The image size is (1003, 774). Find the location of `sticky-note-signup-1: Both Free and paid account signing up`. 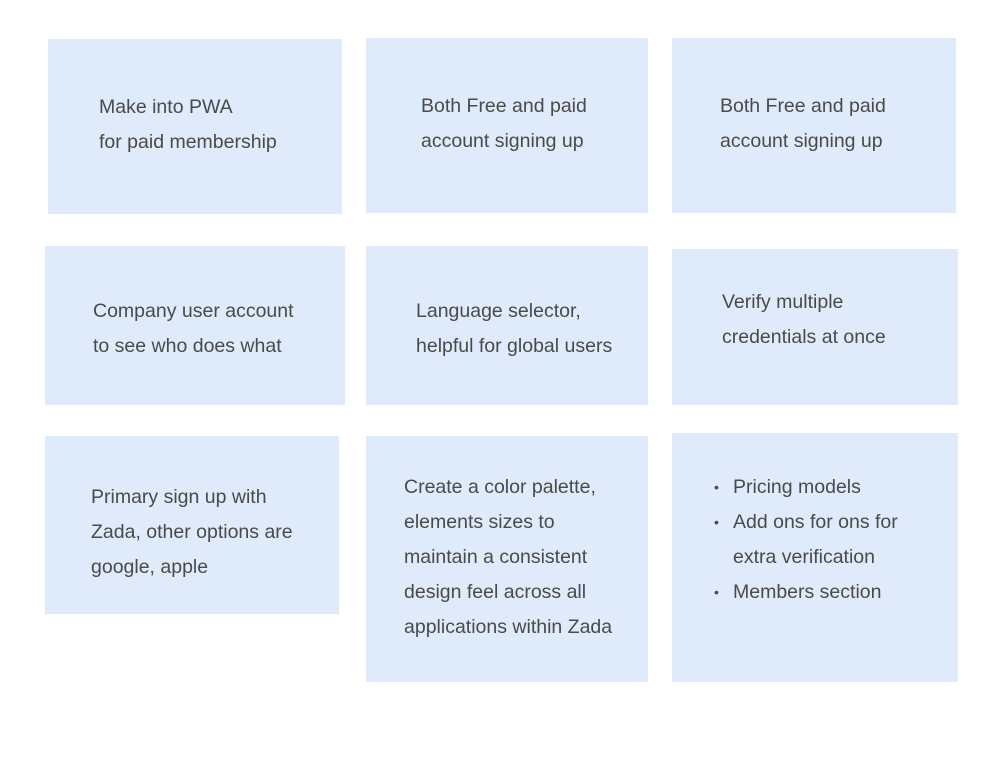

sticky-note-signup-1: Both Free and paid account signing up is located at coordinates (507, 125).